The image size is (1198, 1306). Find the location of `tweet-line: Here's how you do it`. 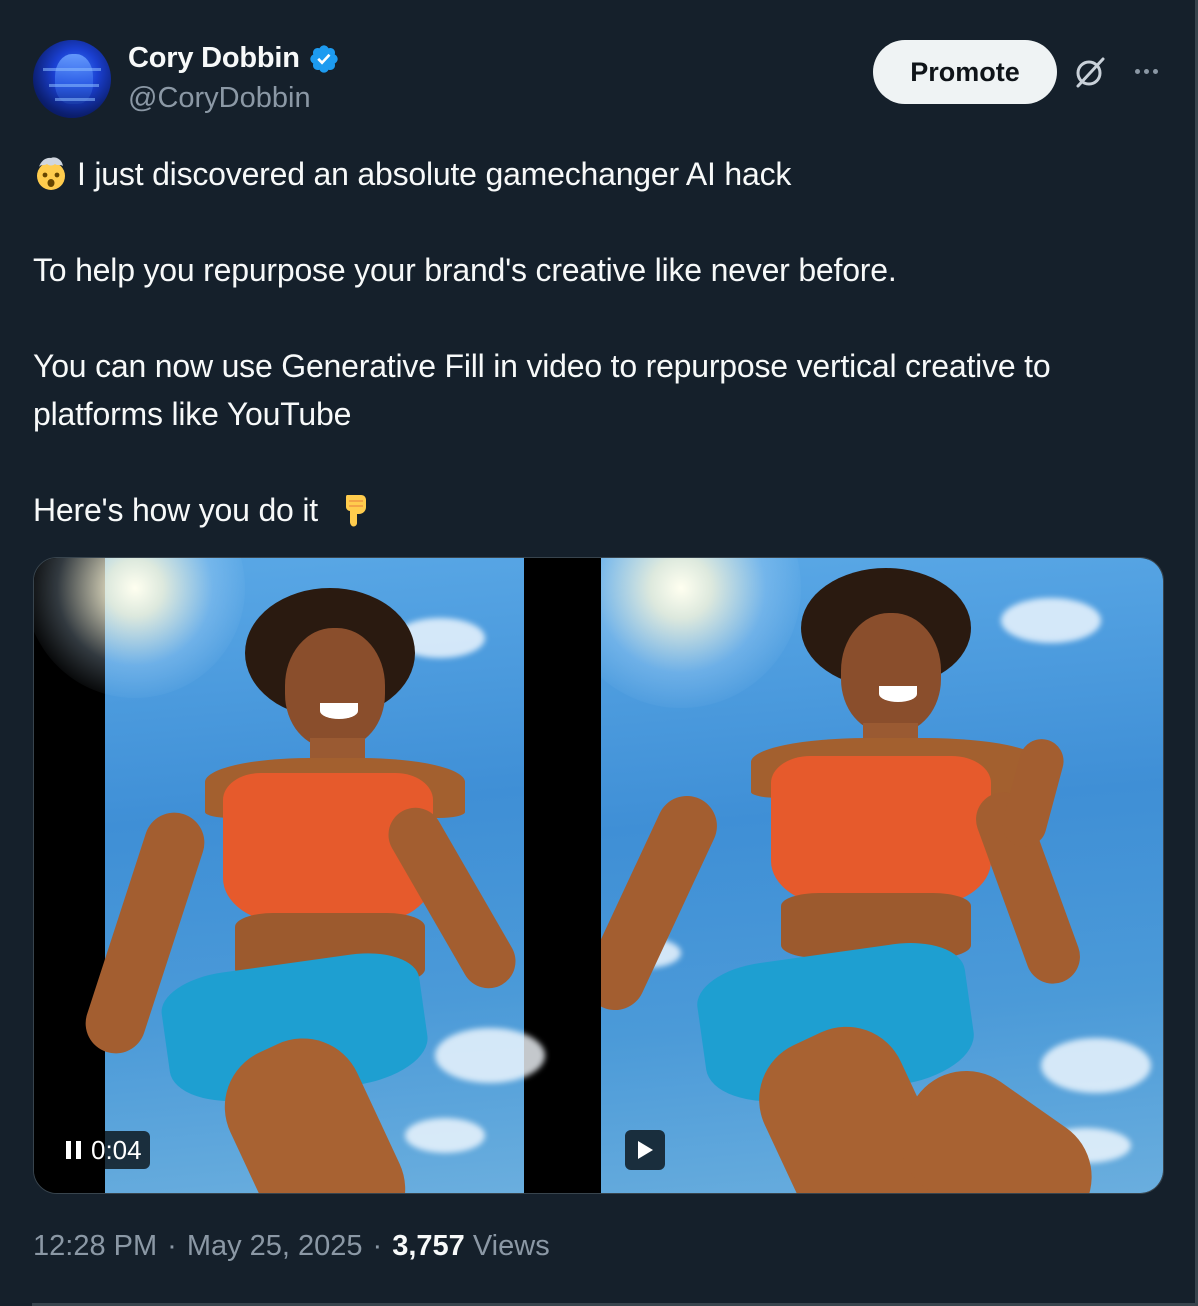

tweet-line: Here's how you do it is located at coordinates (598, 510).